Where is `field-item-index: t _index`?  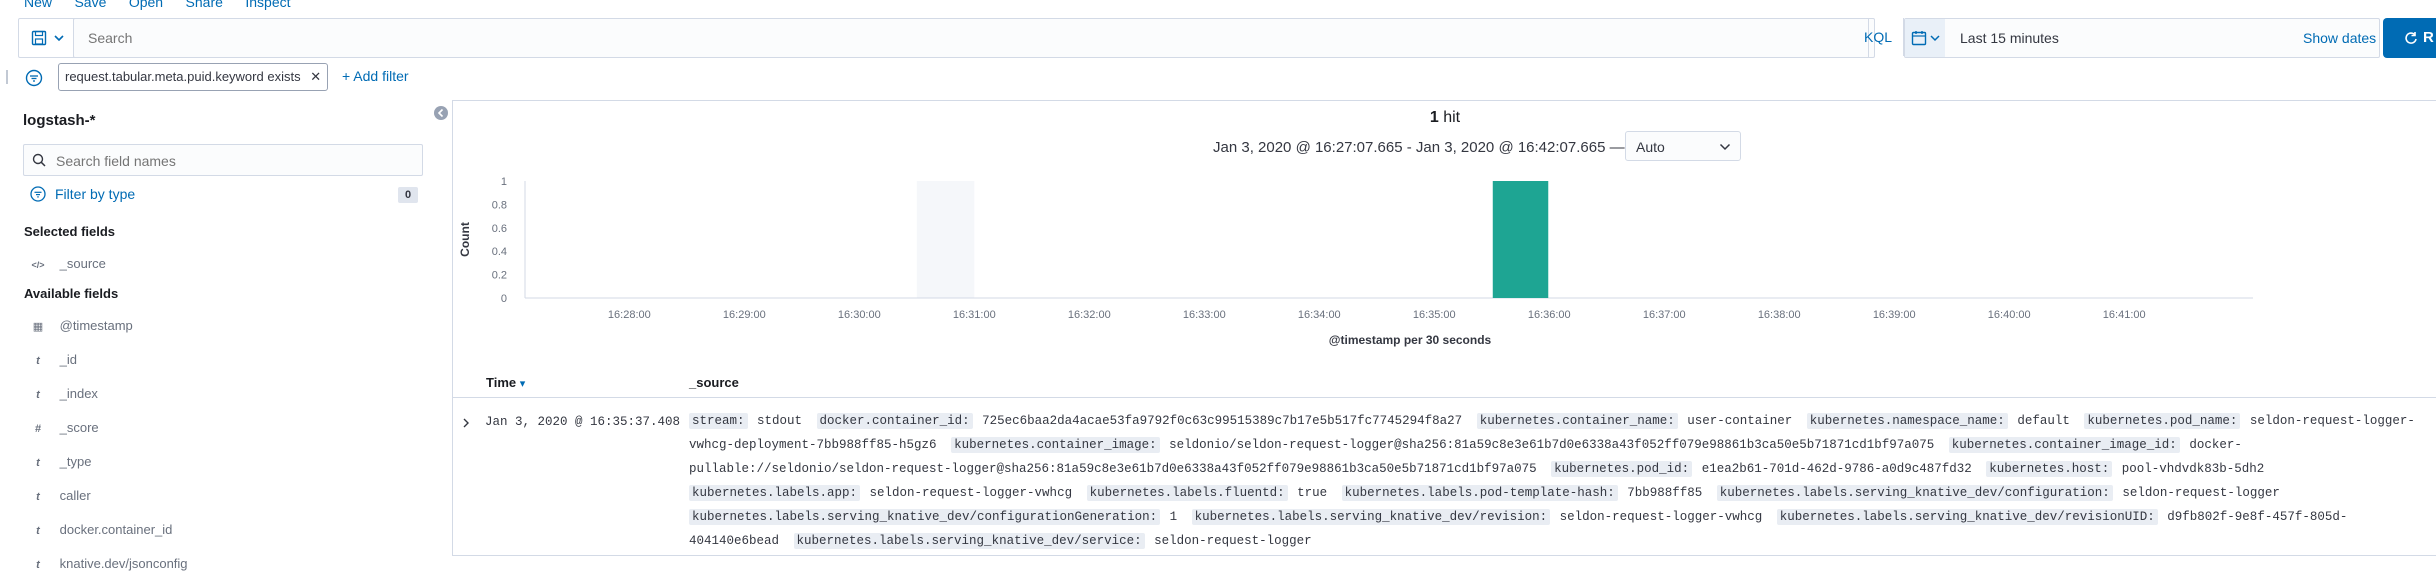 field-item-index: t _index is located at coordinates (64, 394).